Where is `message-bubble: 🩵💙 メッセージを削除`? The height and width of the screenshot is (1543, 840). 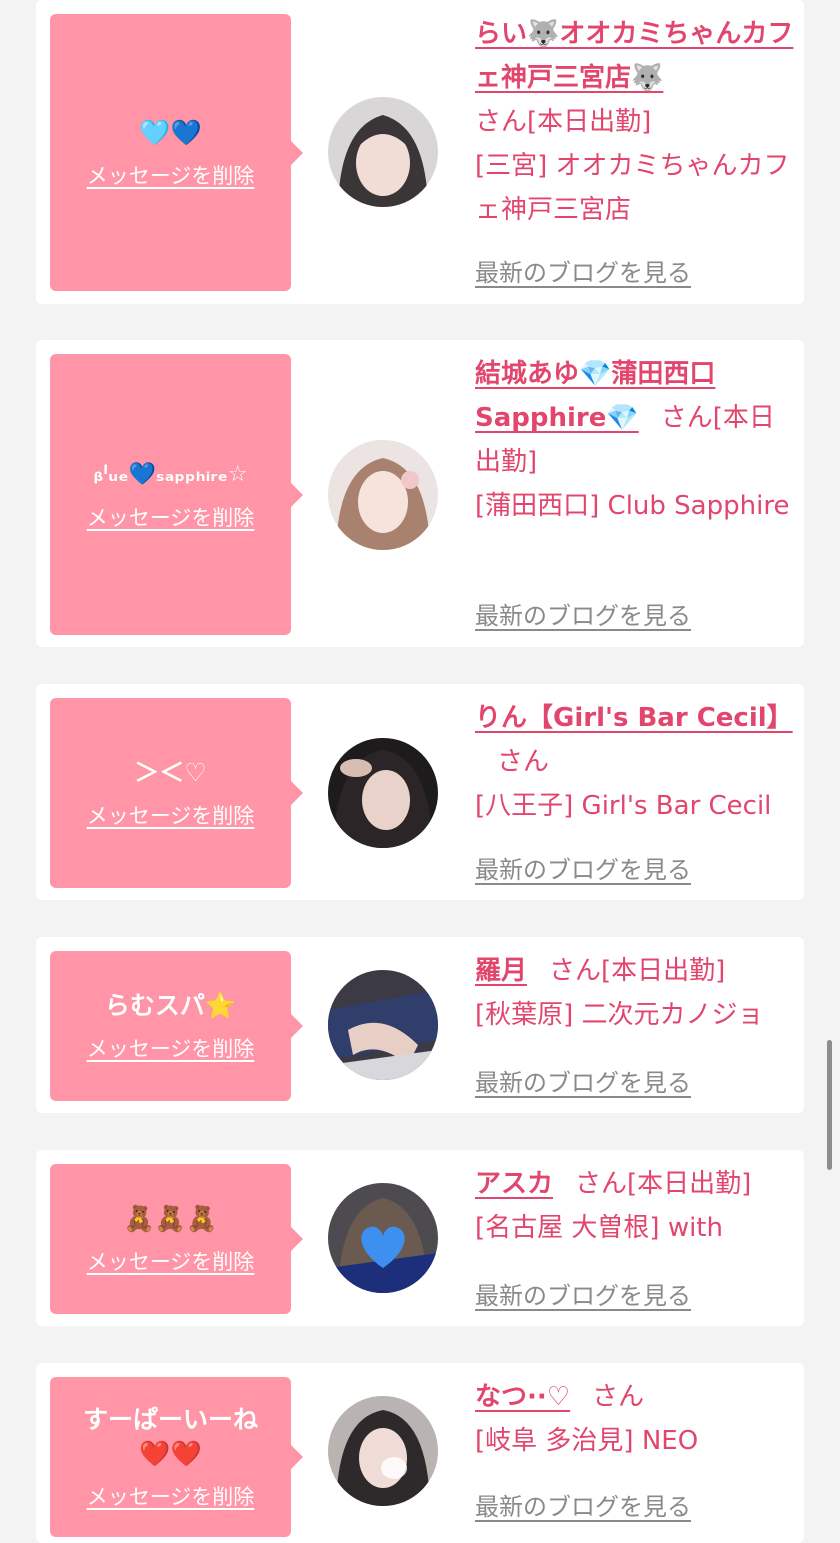 message-bubble: 🩵💙 メッセージを削除 is located at coordinates (176, 152).